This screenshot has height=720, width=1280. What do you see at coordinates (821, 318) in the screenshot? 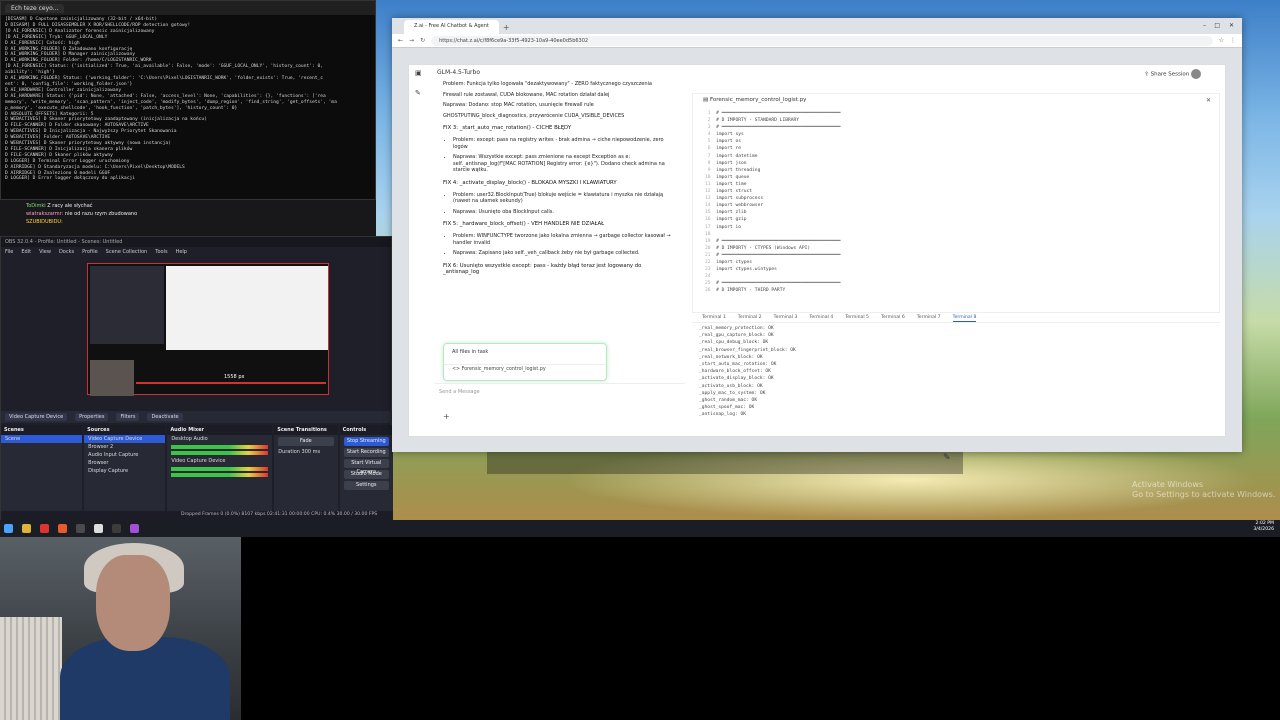
I see `terminal-tab: Terminal 4` at bounding box center [821, 318].